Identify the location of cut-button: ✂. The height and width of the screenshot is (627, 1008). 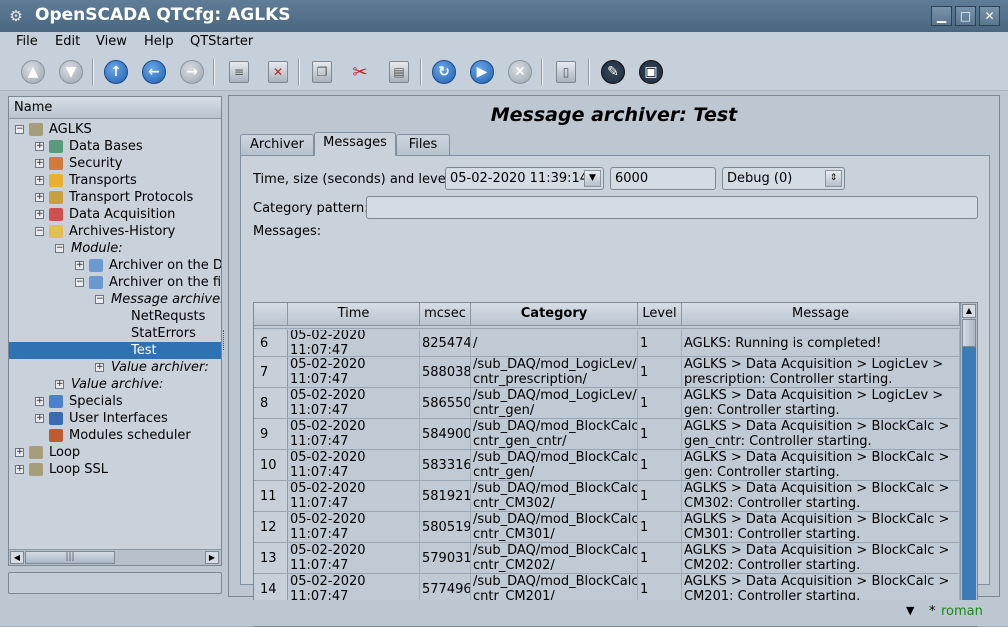
(360, 72).